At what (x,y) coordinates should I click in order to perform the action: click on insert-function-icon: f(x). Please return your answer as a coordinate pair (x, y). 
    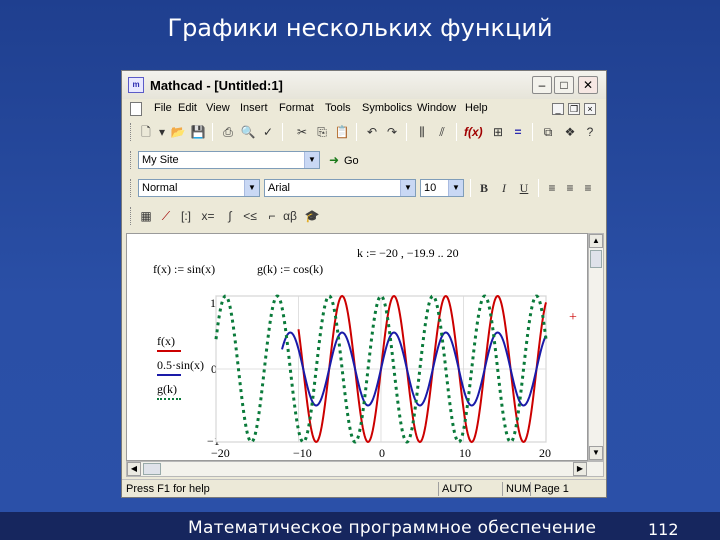
    Looking at the image, I should click on (473, 132).